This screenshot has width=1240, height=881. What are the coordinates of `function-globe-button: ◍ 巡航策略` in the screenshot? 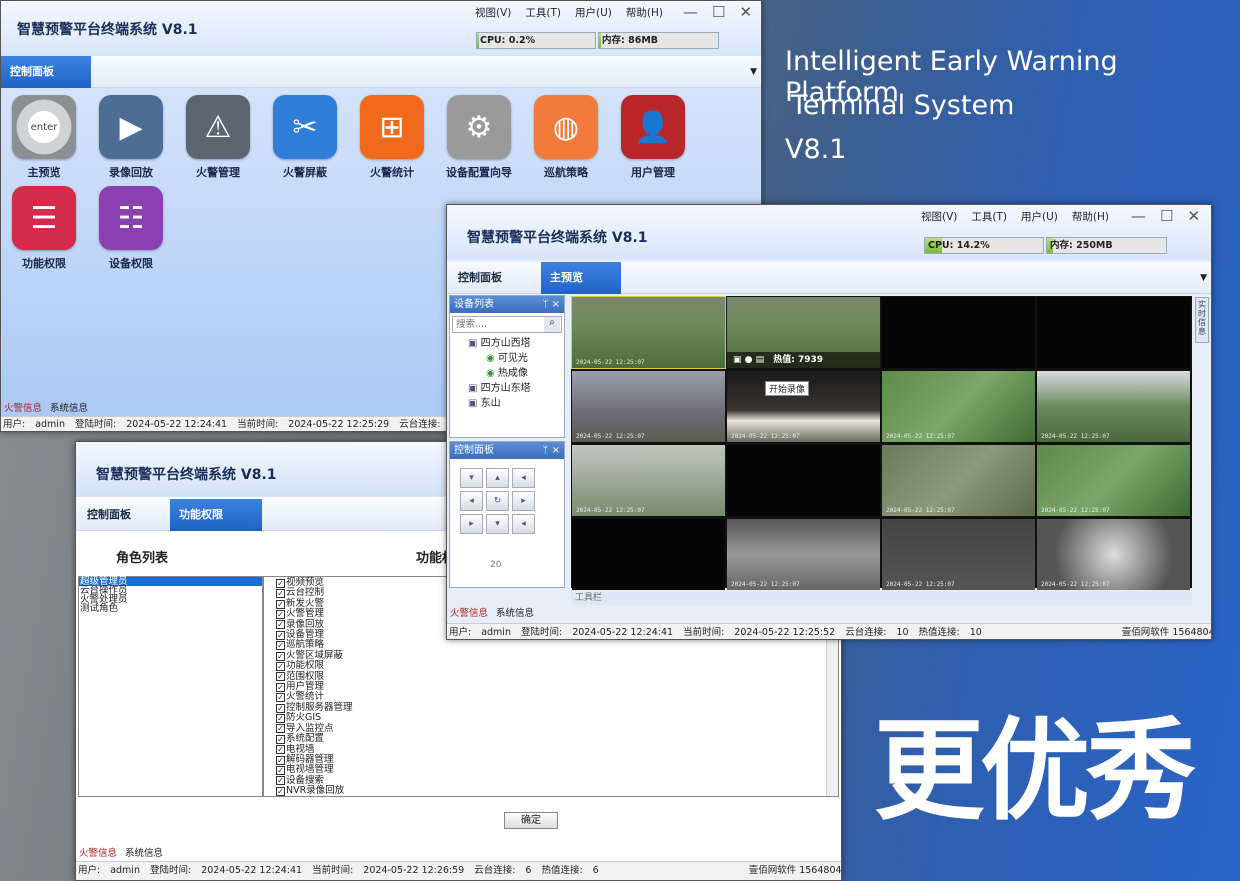 It's located at (566, 137).